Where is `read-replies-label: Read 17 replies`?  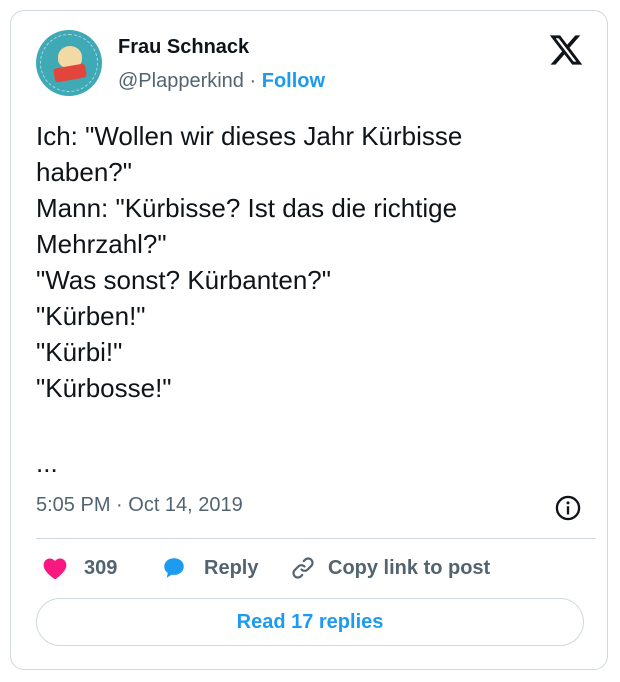 read-replies-label: Read 17 replies is located at coordinates (310, 621).